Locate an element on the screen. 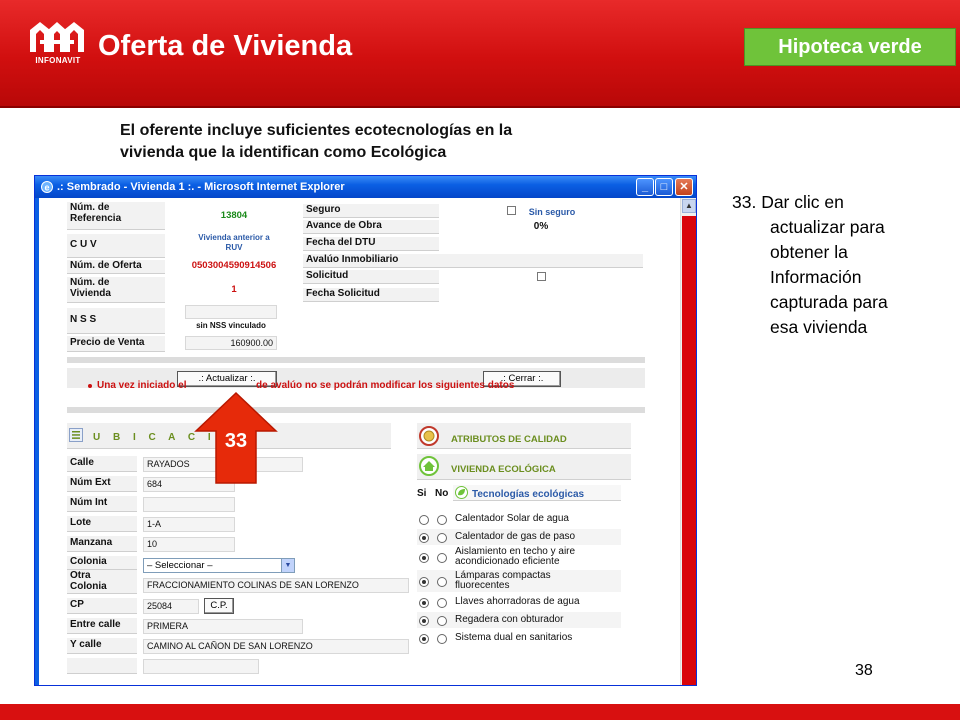 This screenshot has height=720, width=960. colonia-select: – Seleccionar – ▼ is located at coordinates (219, 565).